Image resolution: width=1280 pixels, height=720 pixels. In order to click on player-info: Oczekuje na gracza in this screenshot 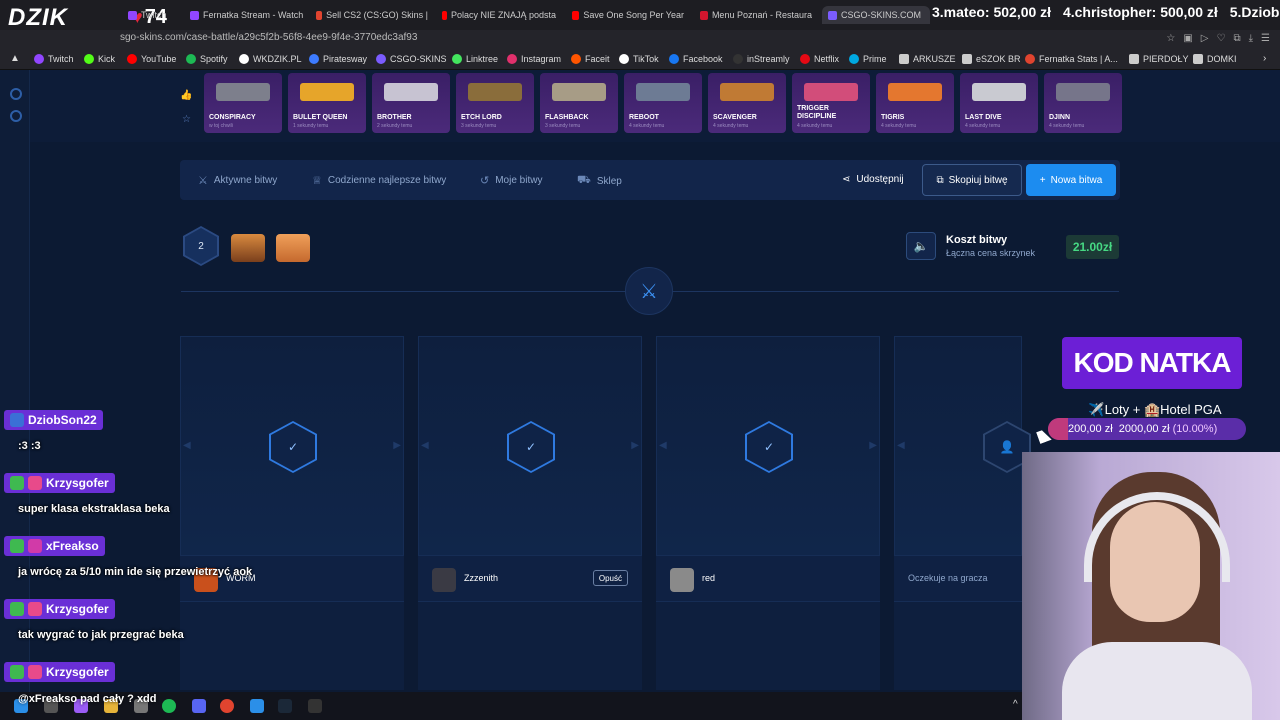, I will do `click(958, 579)`.